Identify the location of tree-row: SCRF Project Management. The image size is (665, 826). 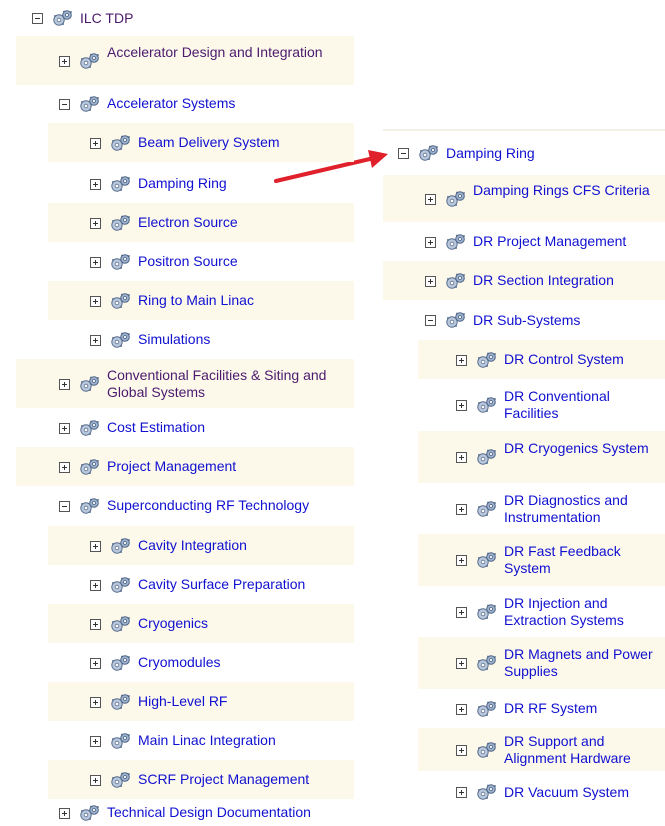
(201, 779).